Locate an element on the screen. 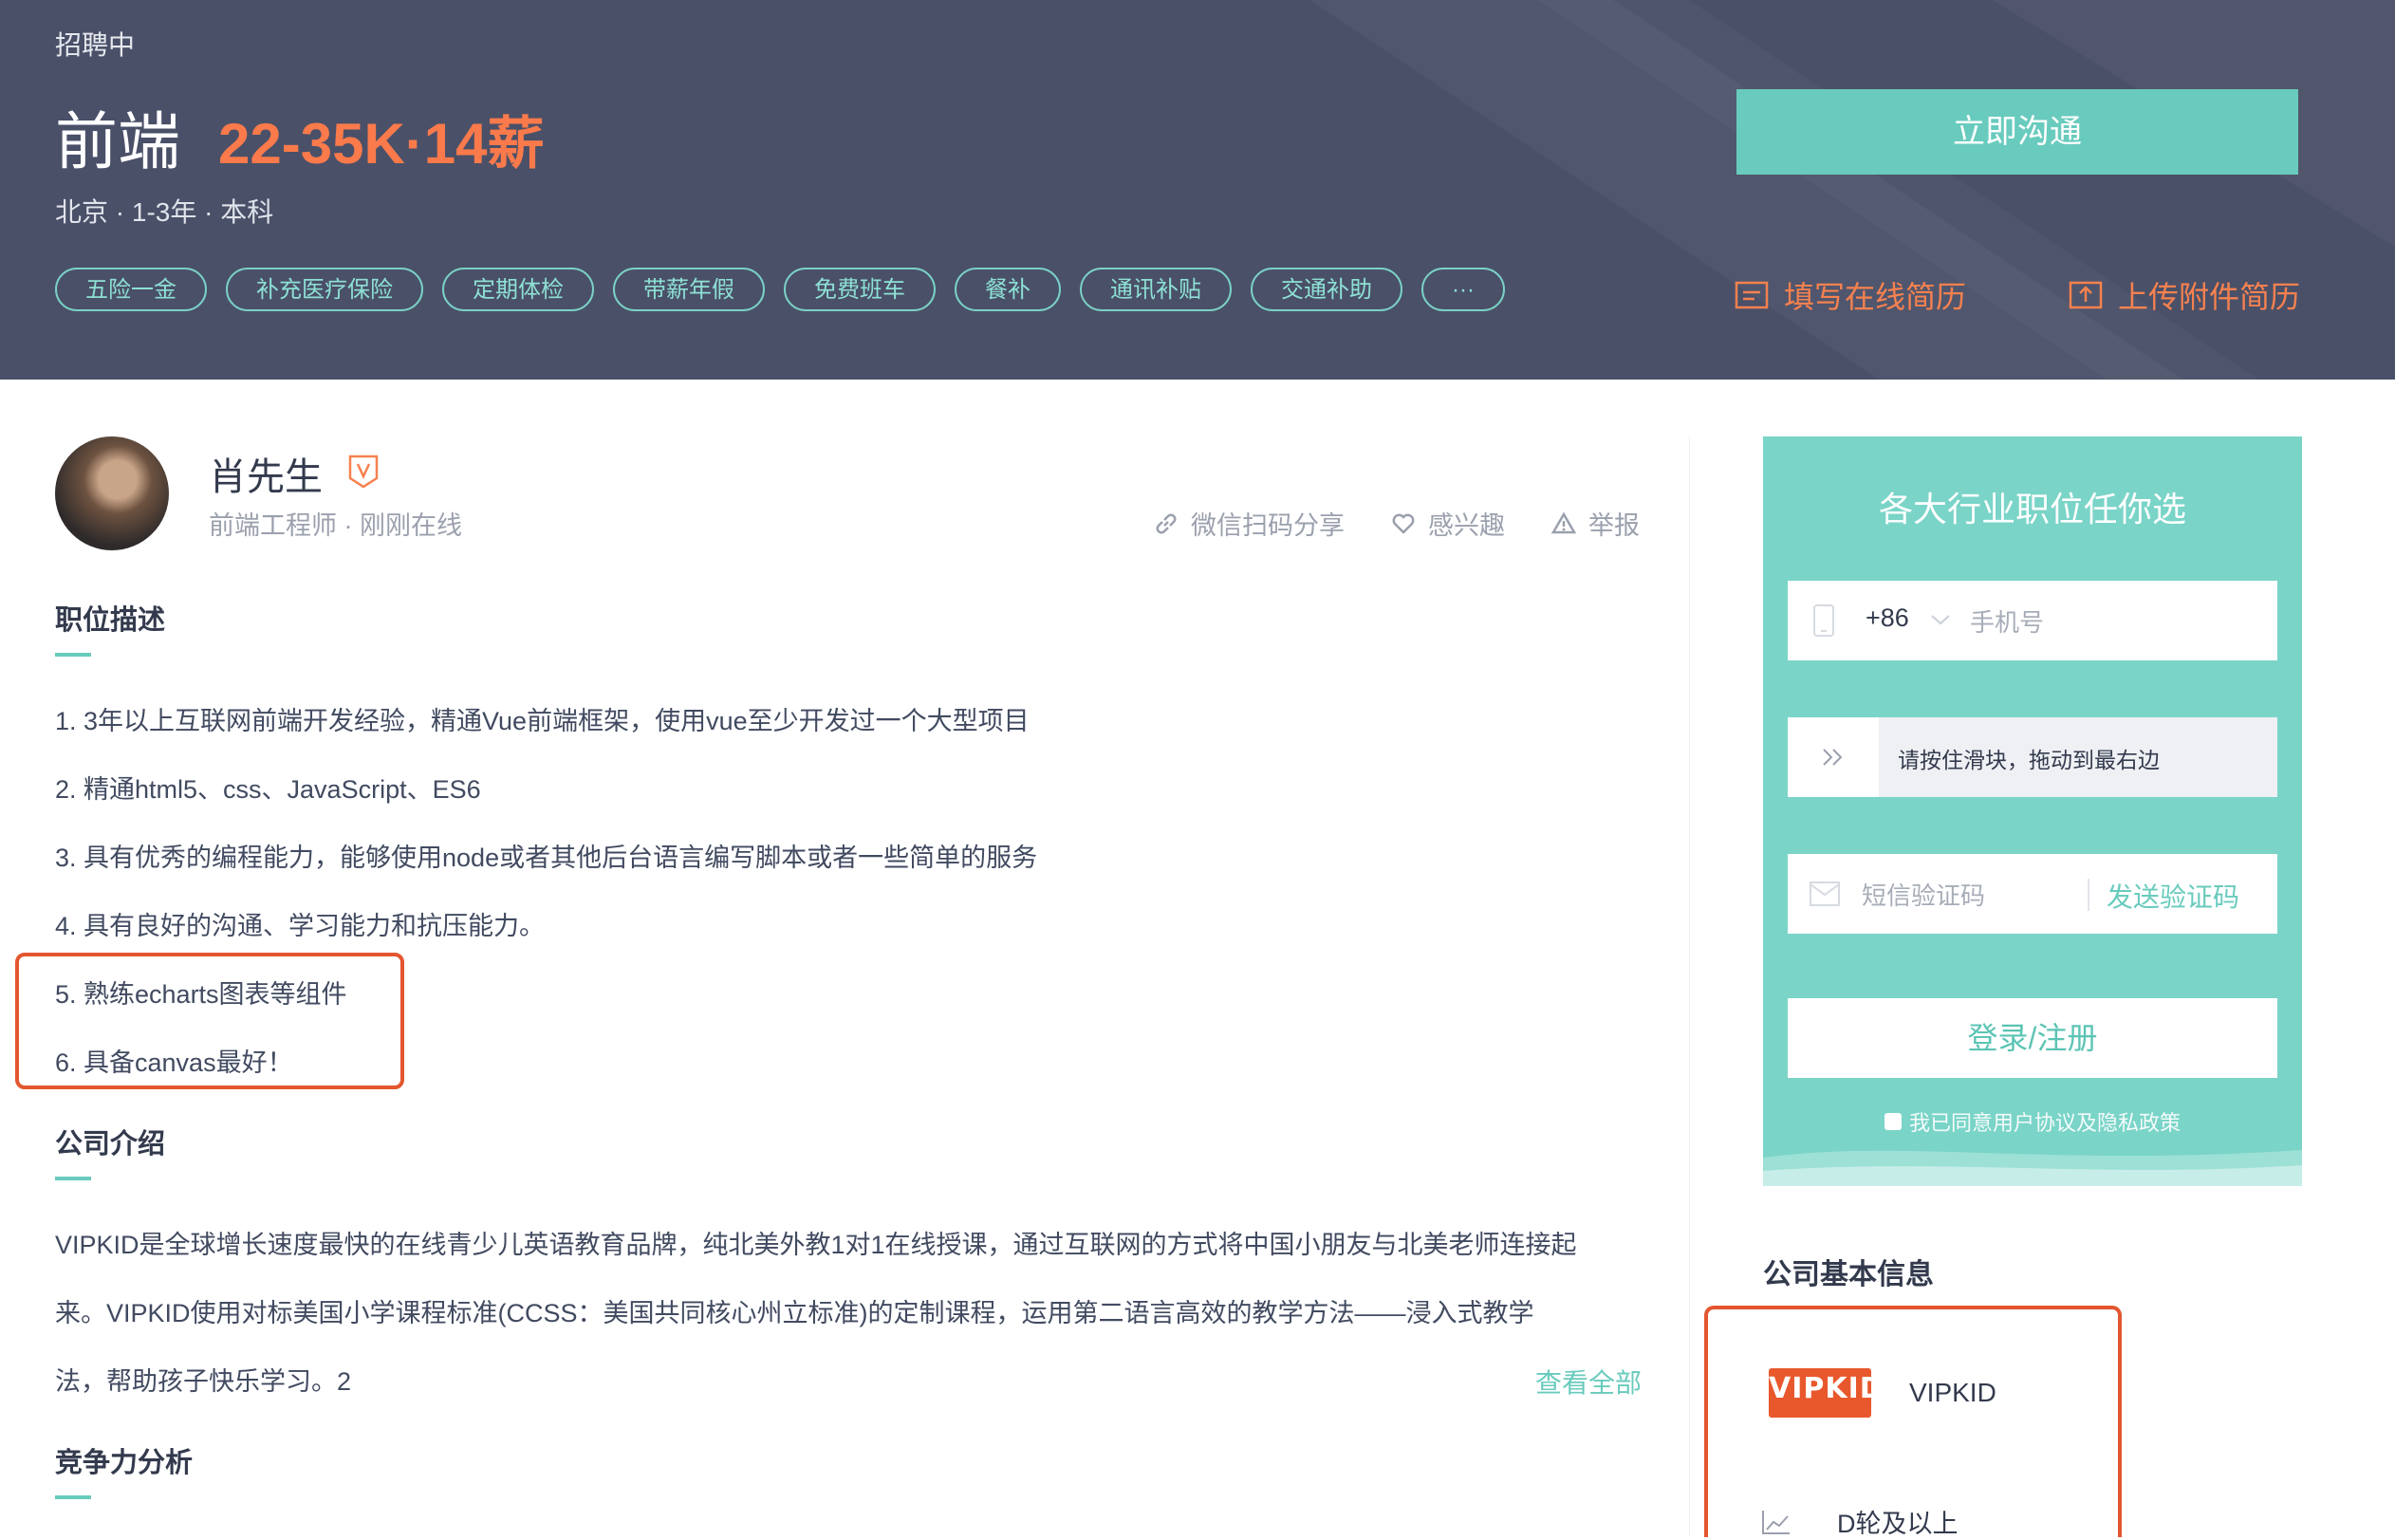  fill-resume-label: 填写在线简历 is located at coordinates (1875, 297).